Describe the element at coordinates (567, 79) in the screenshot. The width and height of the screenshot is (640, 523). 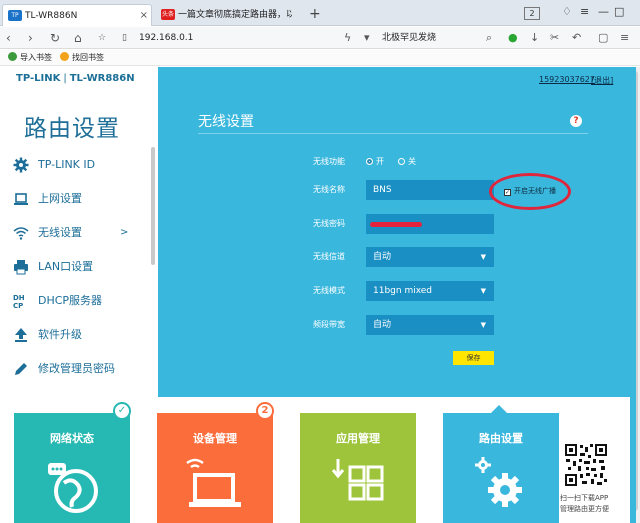
I see `user-account-link: 15923037627` at that location.